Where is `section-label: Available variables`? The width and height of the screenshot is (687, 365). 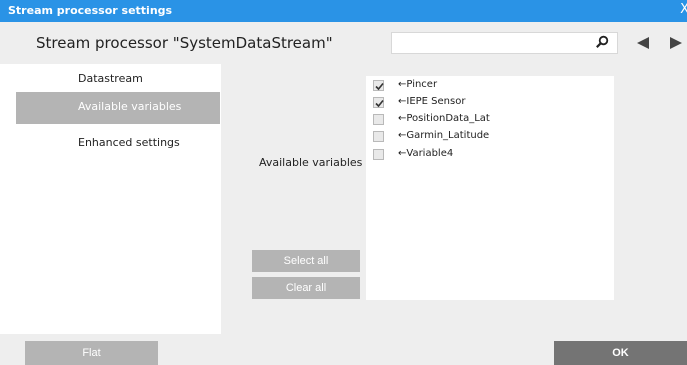 section-label: Available variables is located at coordinates (311, 162).